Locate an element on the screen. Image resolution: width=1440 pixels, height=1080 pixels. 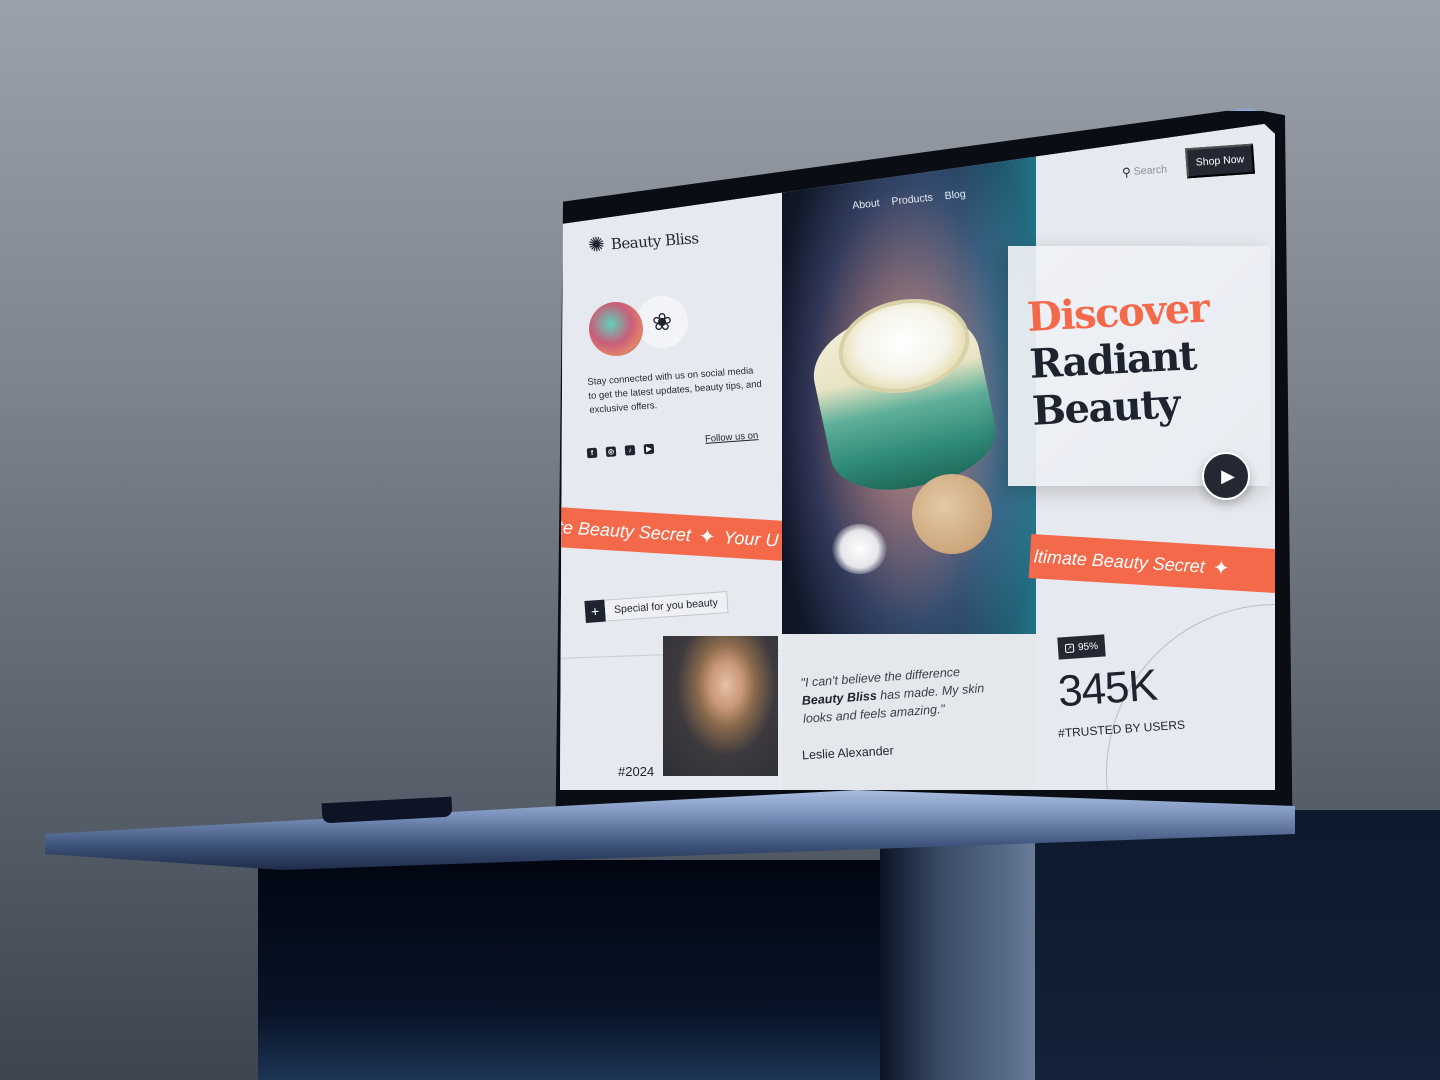
ribbon-text: ltimate Beauty Secret is located at coordinates (1119, 561).